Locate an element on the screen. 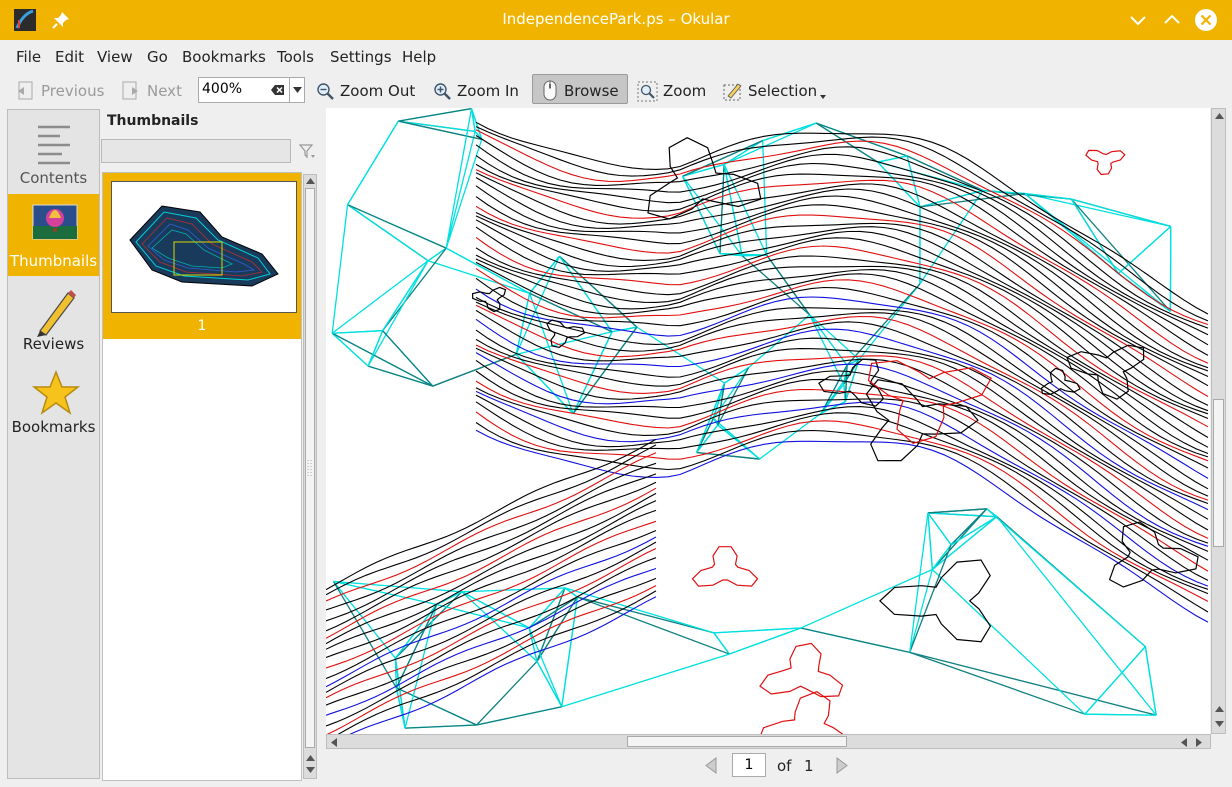  selection-button: Selection is located at coordinates (776, 91).